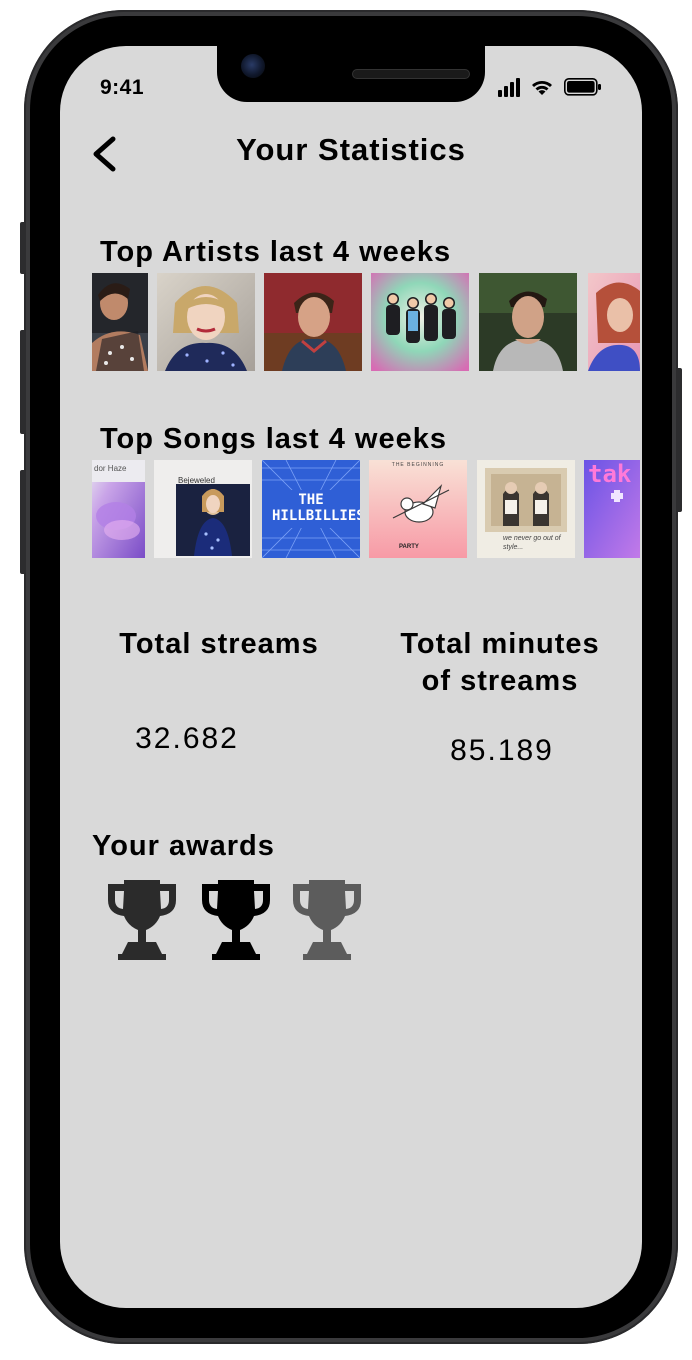 The width and height of the screenshot is (692, 1360). What do you see at coordinates (196, 480) in the screenshot?
I see `song-cover-text: Bejeweled` at bounding box center [196, 480].